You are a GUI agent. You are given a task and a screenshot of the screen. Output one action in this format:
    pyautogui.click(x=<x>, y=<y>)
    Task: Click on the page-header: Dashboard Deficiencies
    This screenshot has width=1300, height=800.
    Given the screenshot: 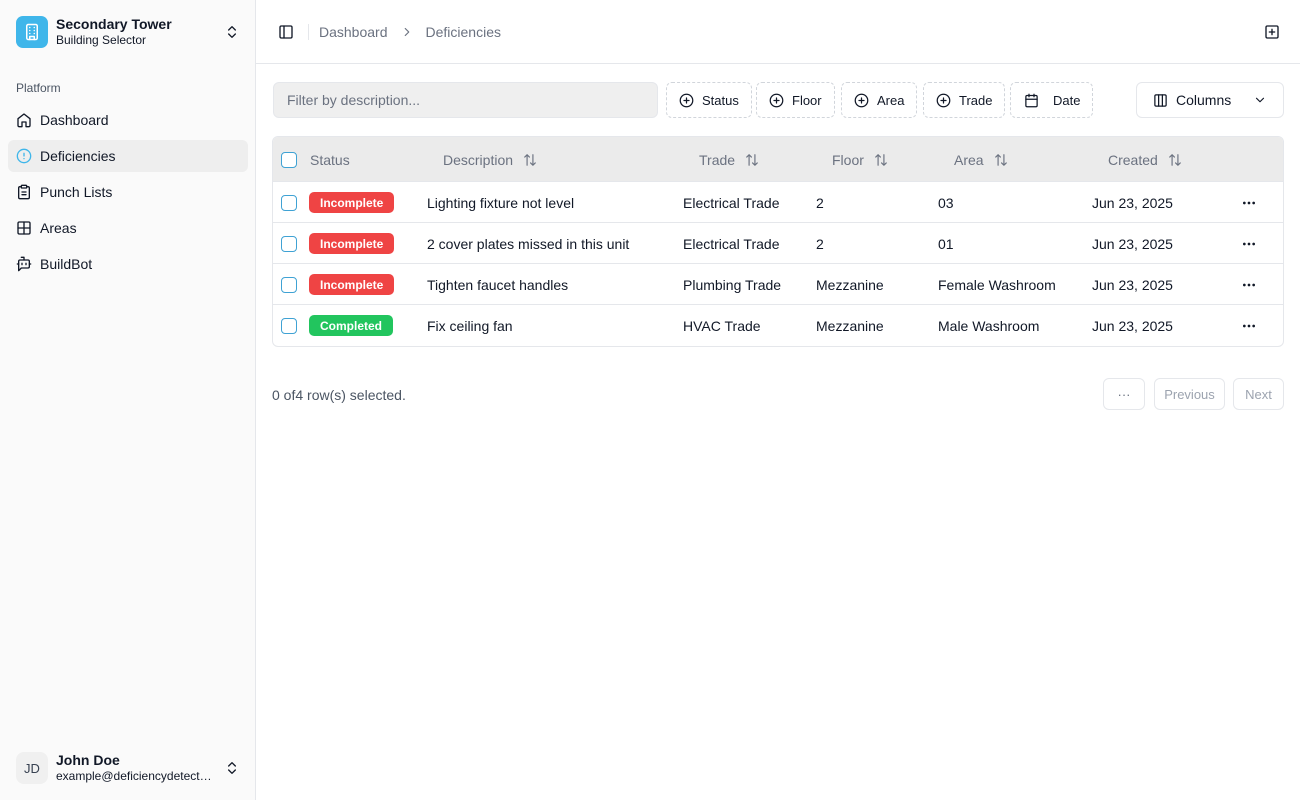 What is the action you would take?
    pyautogui.click(x=778, y=32)
    